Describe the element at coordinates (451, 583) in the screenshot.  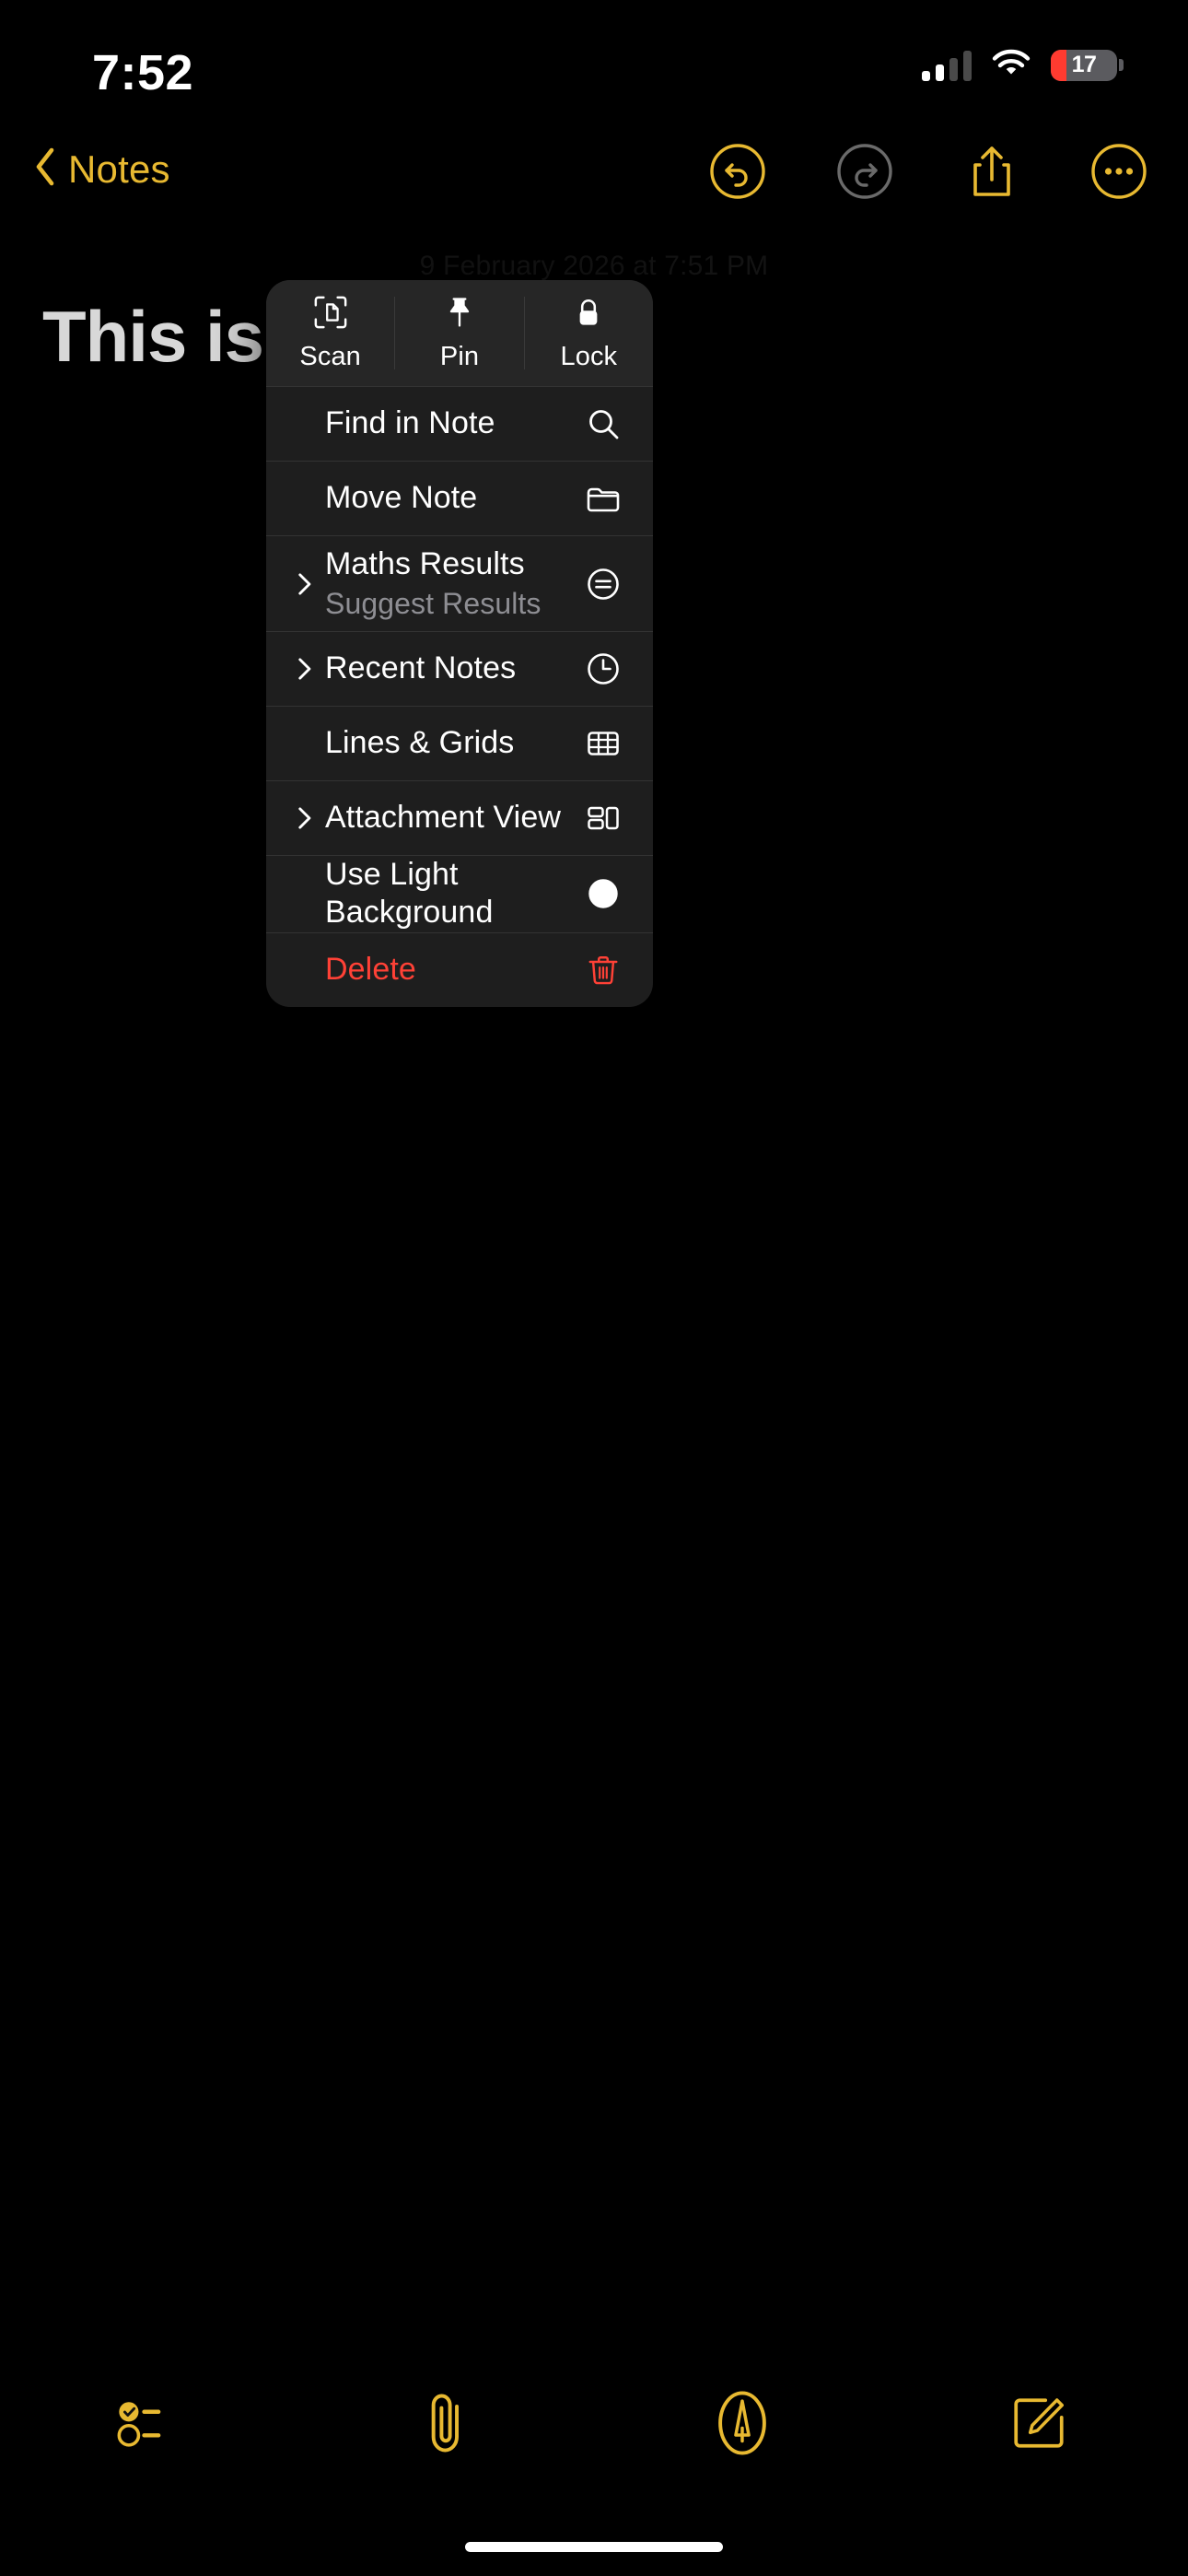
I see `menu-item-text: Maths Results Suggest Results` at that location.